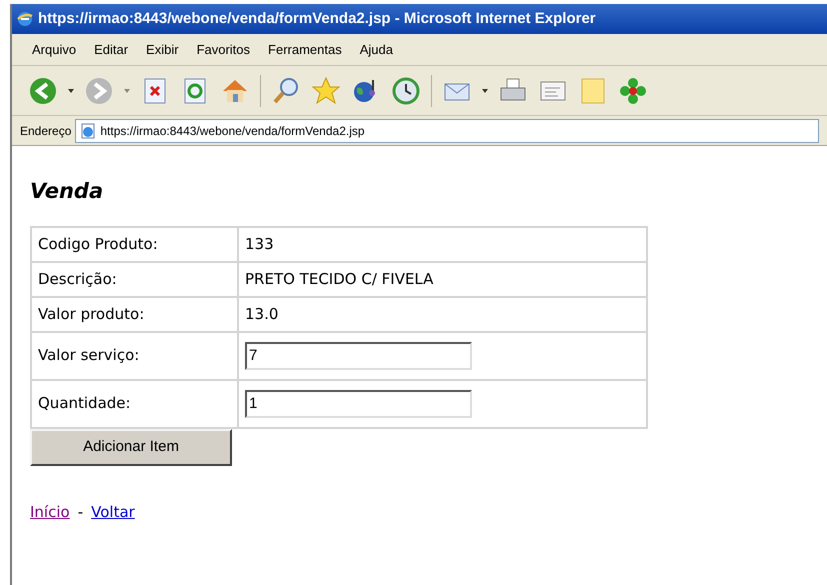 Image resolution: width=827 pixels, height=585 pixels. Describe the element at coordinates (131, 447) in the screenshot. I see `add-item-button: Adicionar Item` at that location.